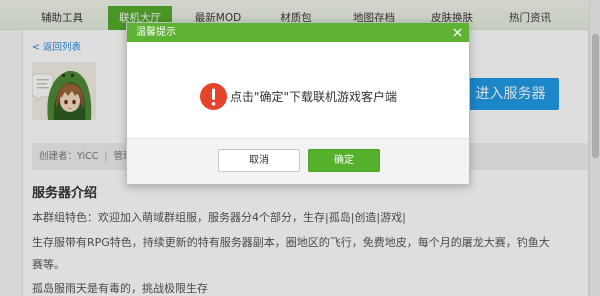 The width and height of the screenshot is (600, 296). What do you see at coordinates (156, 32) in the screenshot?
I see `dialog-title: 温馨提示` at bounding box center [156, 32].